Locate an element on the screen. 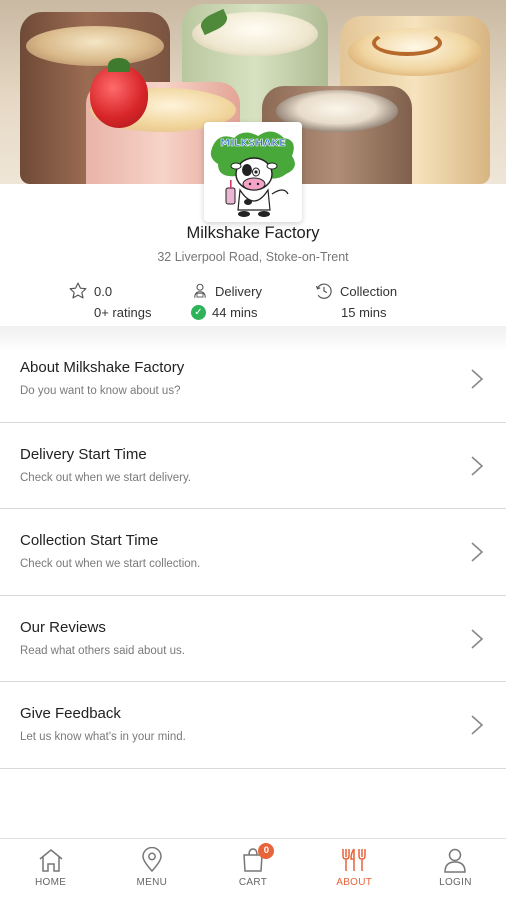 The image size is (506, 900). bottom-navigation: HOME MENU 0 CART ABOUT LOGIN is located at coordinates (253, 869).